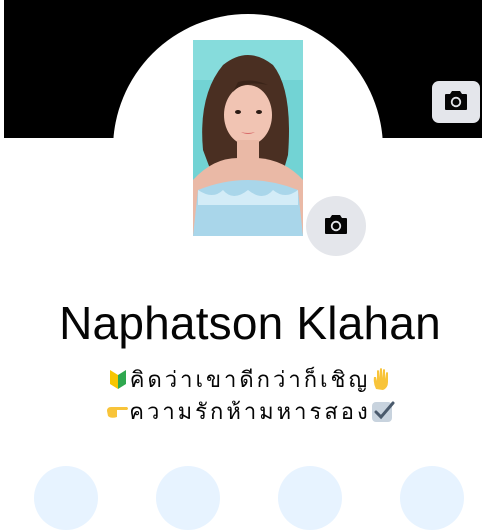 This screenshot has width=482, height=530. Describe the element at coordinates (383, 411) in the screenshot. I see `check-mark-icon` at that location.